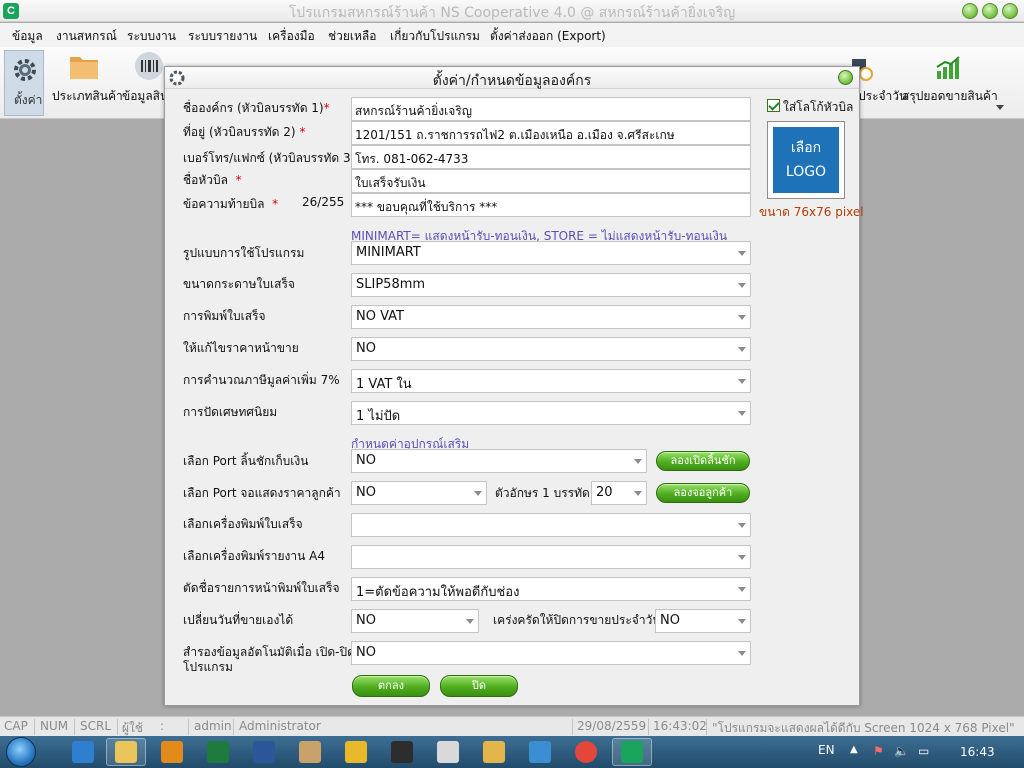 The width and height of the screenshot is (1024, 768). I want to click on settings-tool-button: ตั้งค่า, so click(24, 83).